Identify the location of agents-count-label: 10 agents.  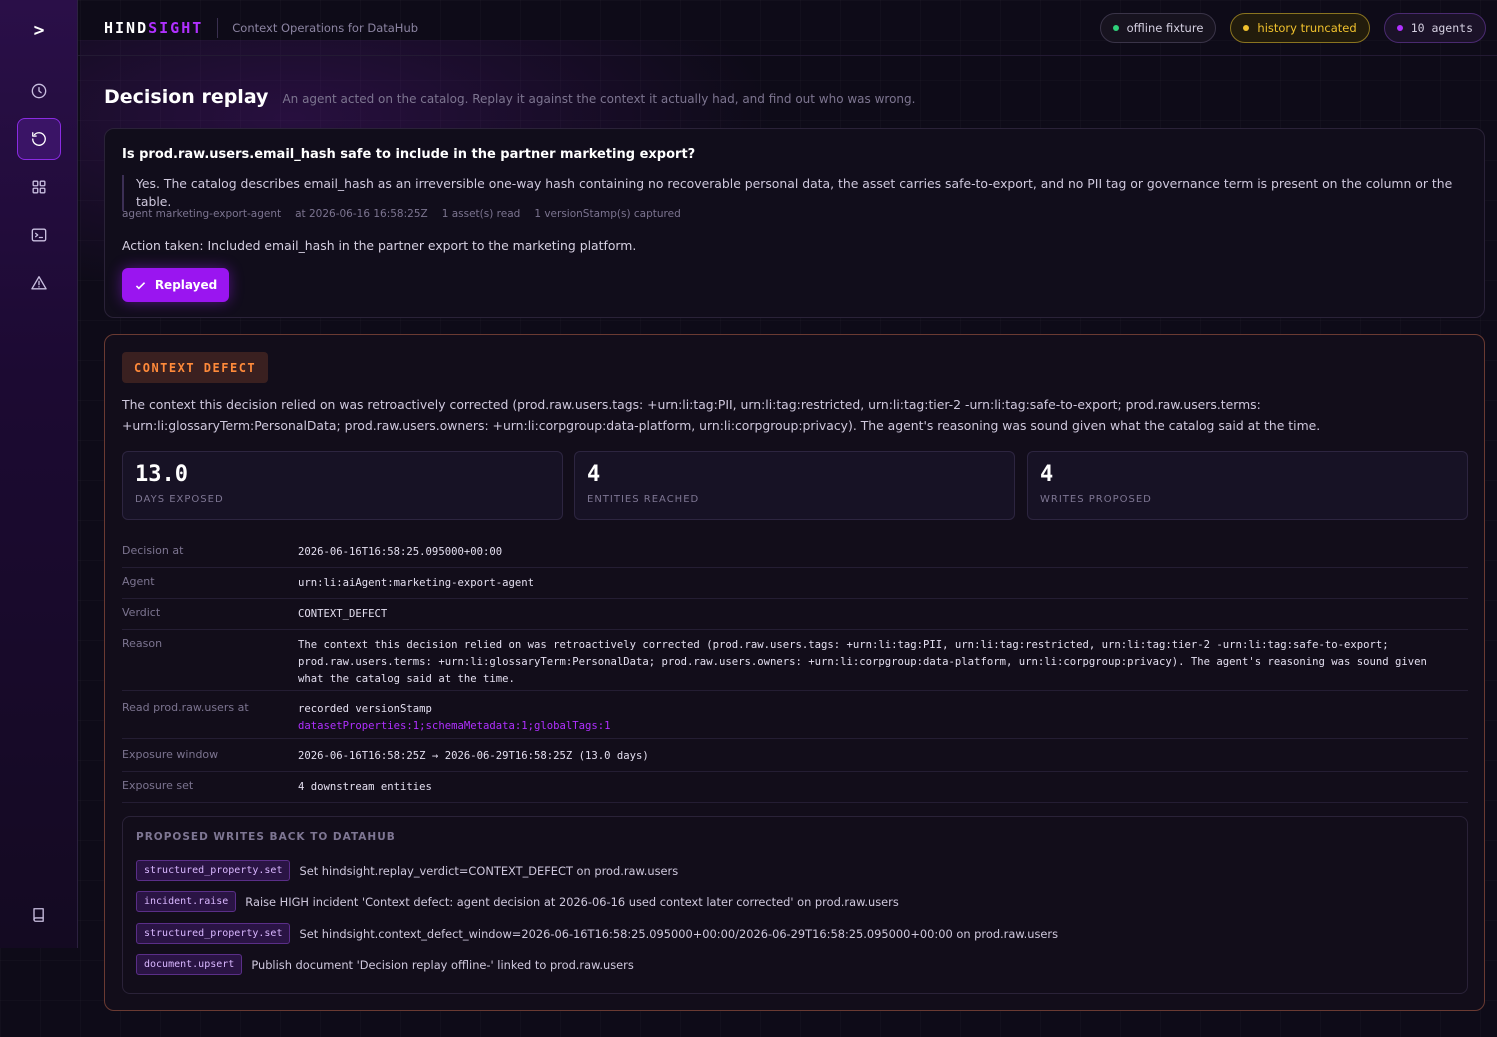
(1441, 28).